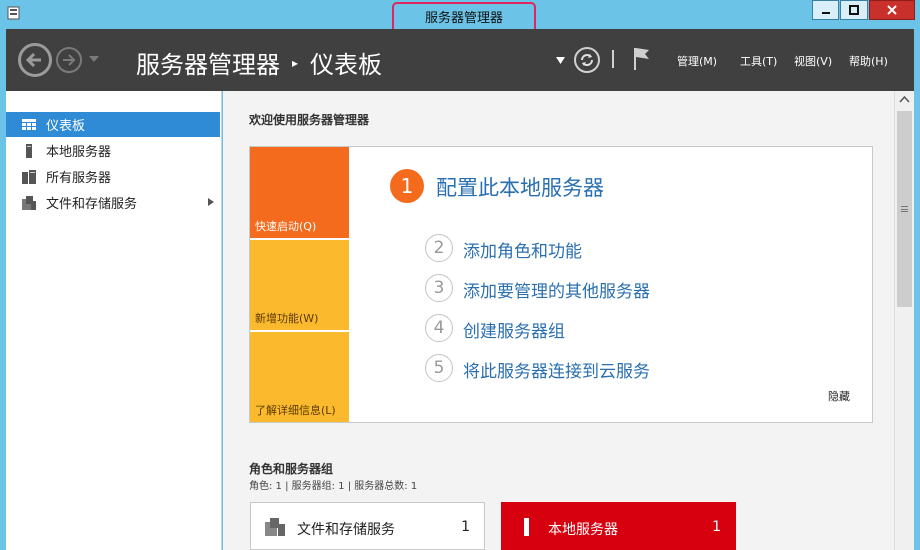 The image size is (920, 550). I want to click on forward-arrow-icon, so click(69, 60).